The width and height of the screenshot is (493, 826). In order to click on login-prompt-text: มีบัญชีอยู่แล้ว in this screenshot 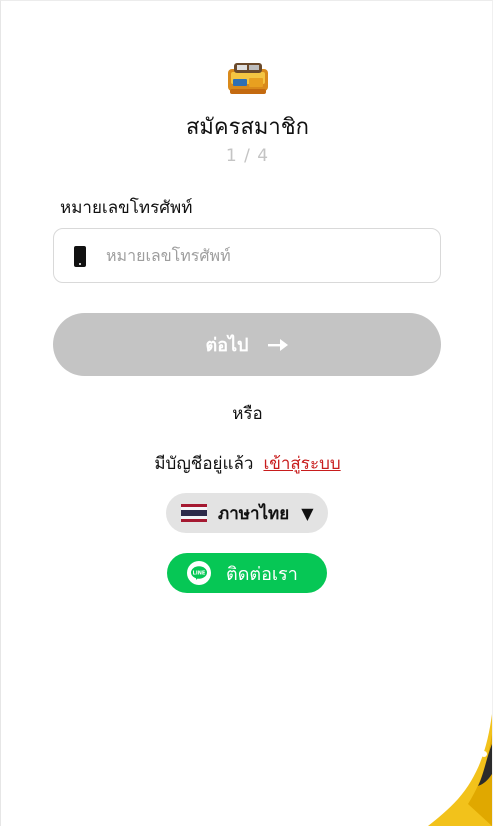, I will do `click(204, 464)`.